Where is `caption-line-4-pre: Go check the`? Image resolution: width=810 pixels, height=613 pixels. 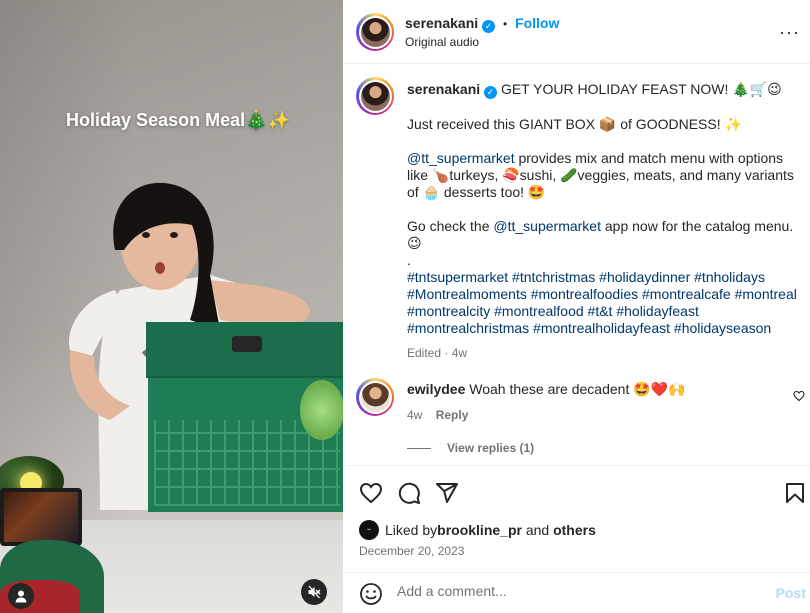 caption-line-4-pre: Go check the is located at coordinates (450, 226).